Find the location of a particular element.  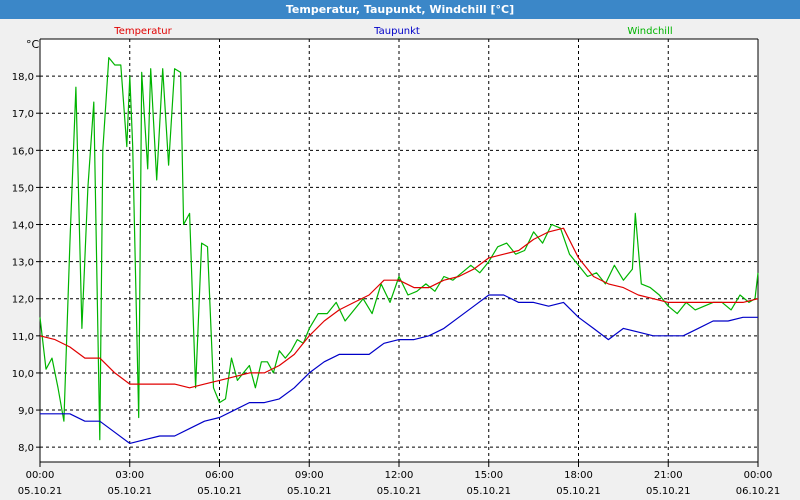

legend: Temperatur Taupunkt Windchill is located at coordinates (392, 31).